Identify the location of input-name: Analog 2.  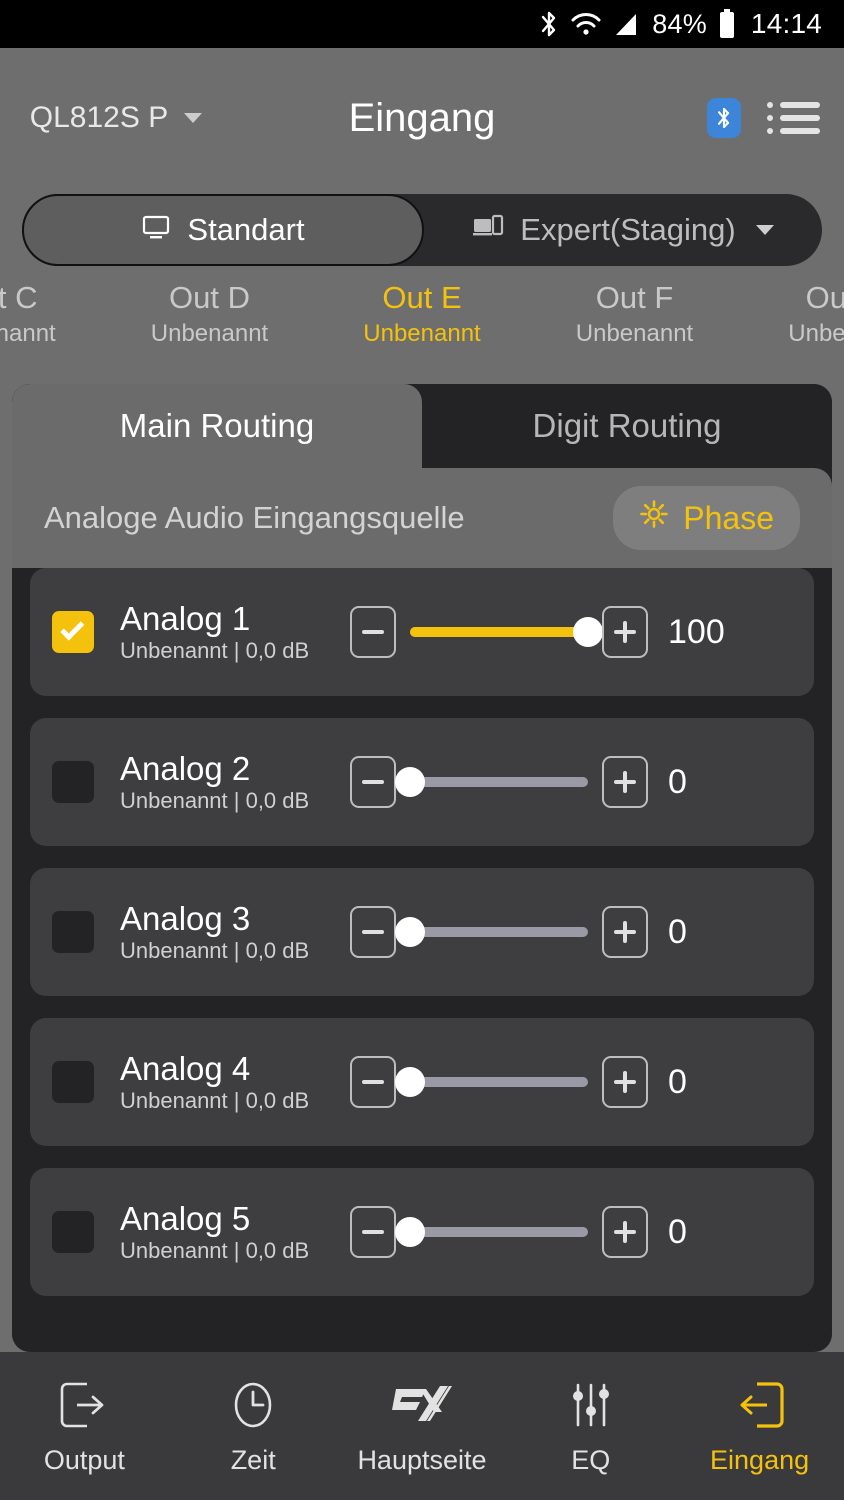
(185, 768).